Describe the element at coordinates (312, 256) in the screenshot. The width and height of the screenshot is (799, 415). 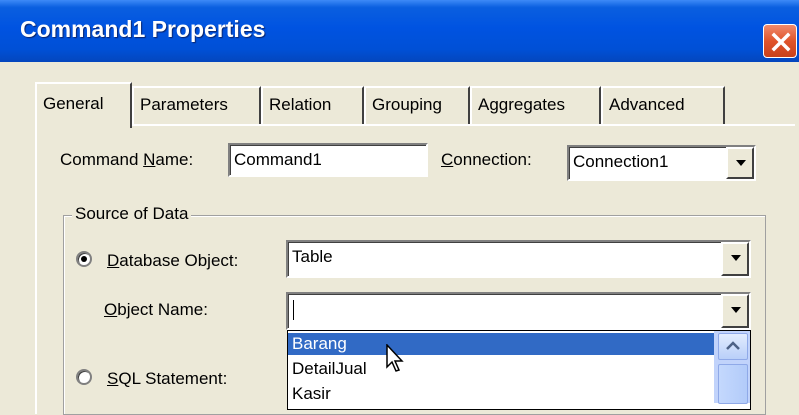
I see `database-object-value: Table` at that location.